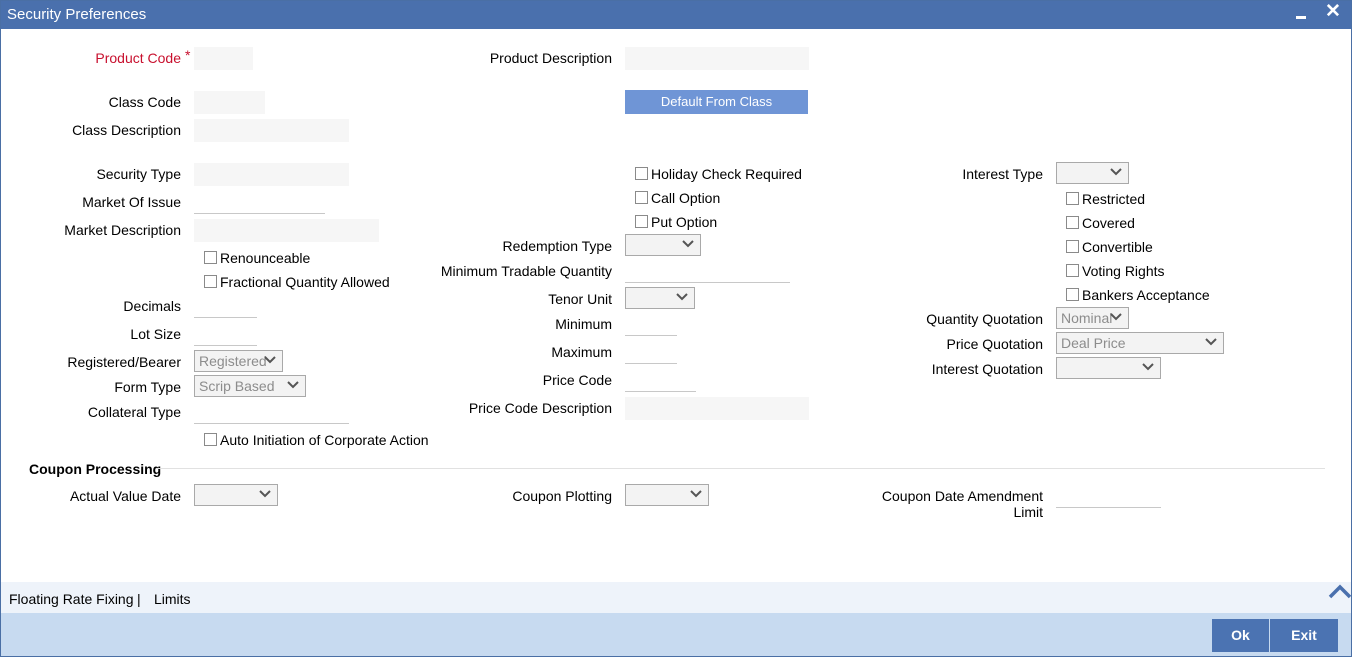 This screenshot has width=1352, height=657. What do you see at coordinates (271, 412) in the screenshot?
I see `collateral-type-input` at bounding box center [271, 412].